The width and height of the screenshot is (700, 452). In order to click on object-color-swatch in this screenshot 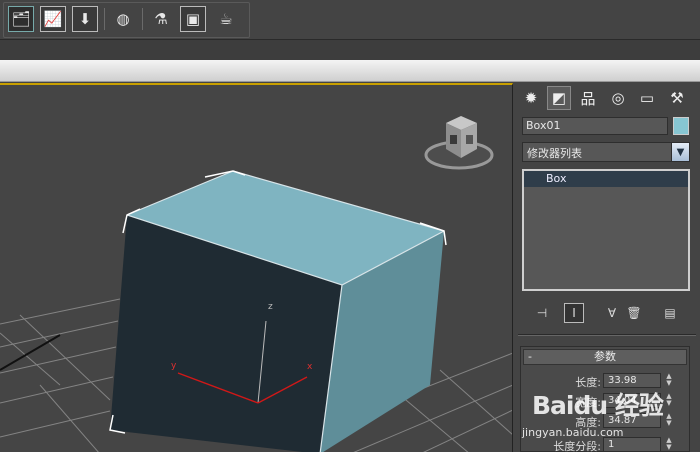, I will do `click(681, 126)`.